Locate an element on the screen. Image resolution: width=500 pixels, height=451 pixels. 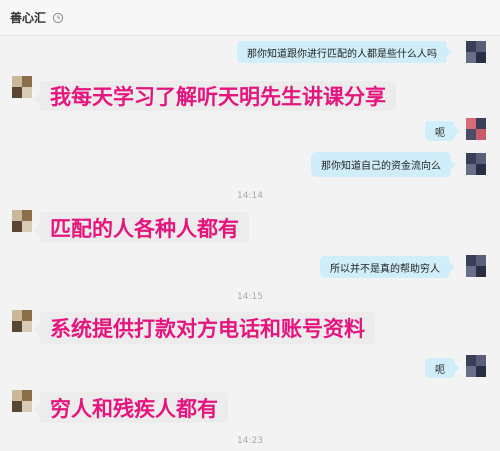
outgoing-message: 那你知道跟你进行匹配的人都是些什么人吗 is located at coordinates (344, 52).